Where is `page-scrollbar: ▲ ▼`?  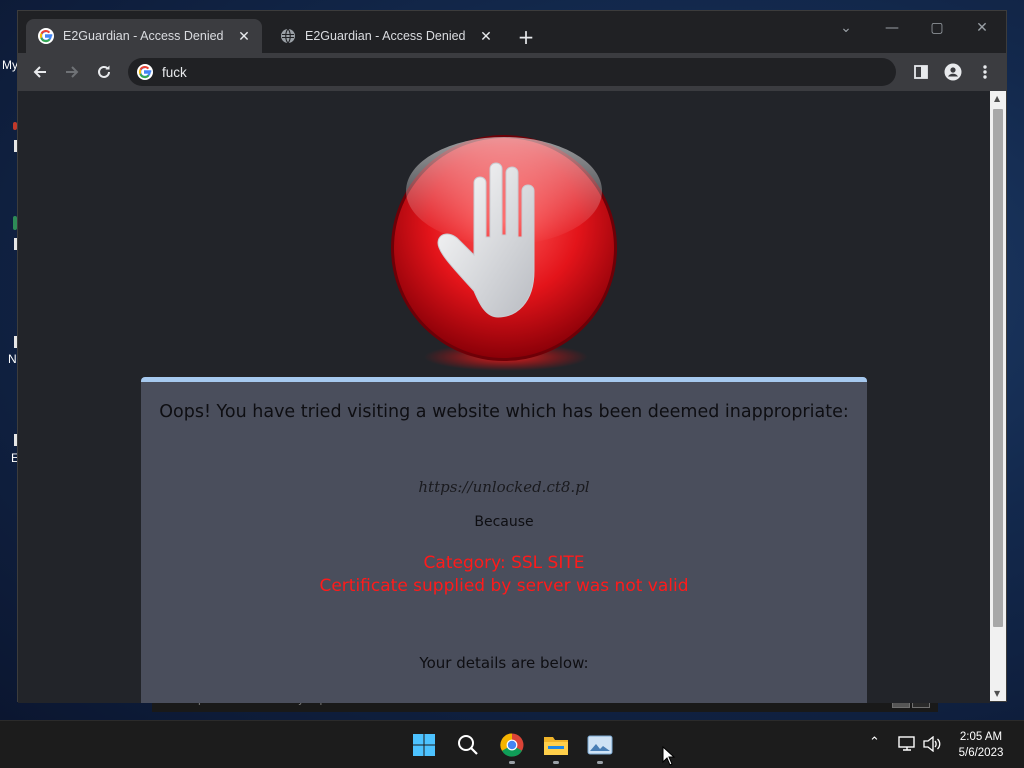
page-scrollbar: ▲ ▼ is located at coordinates (998, 396).